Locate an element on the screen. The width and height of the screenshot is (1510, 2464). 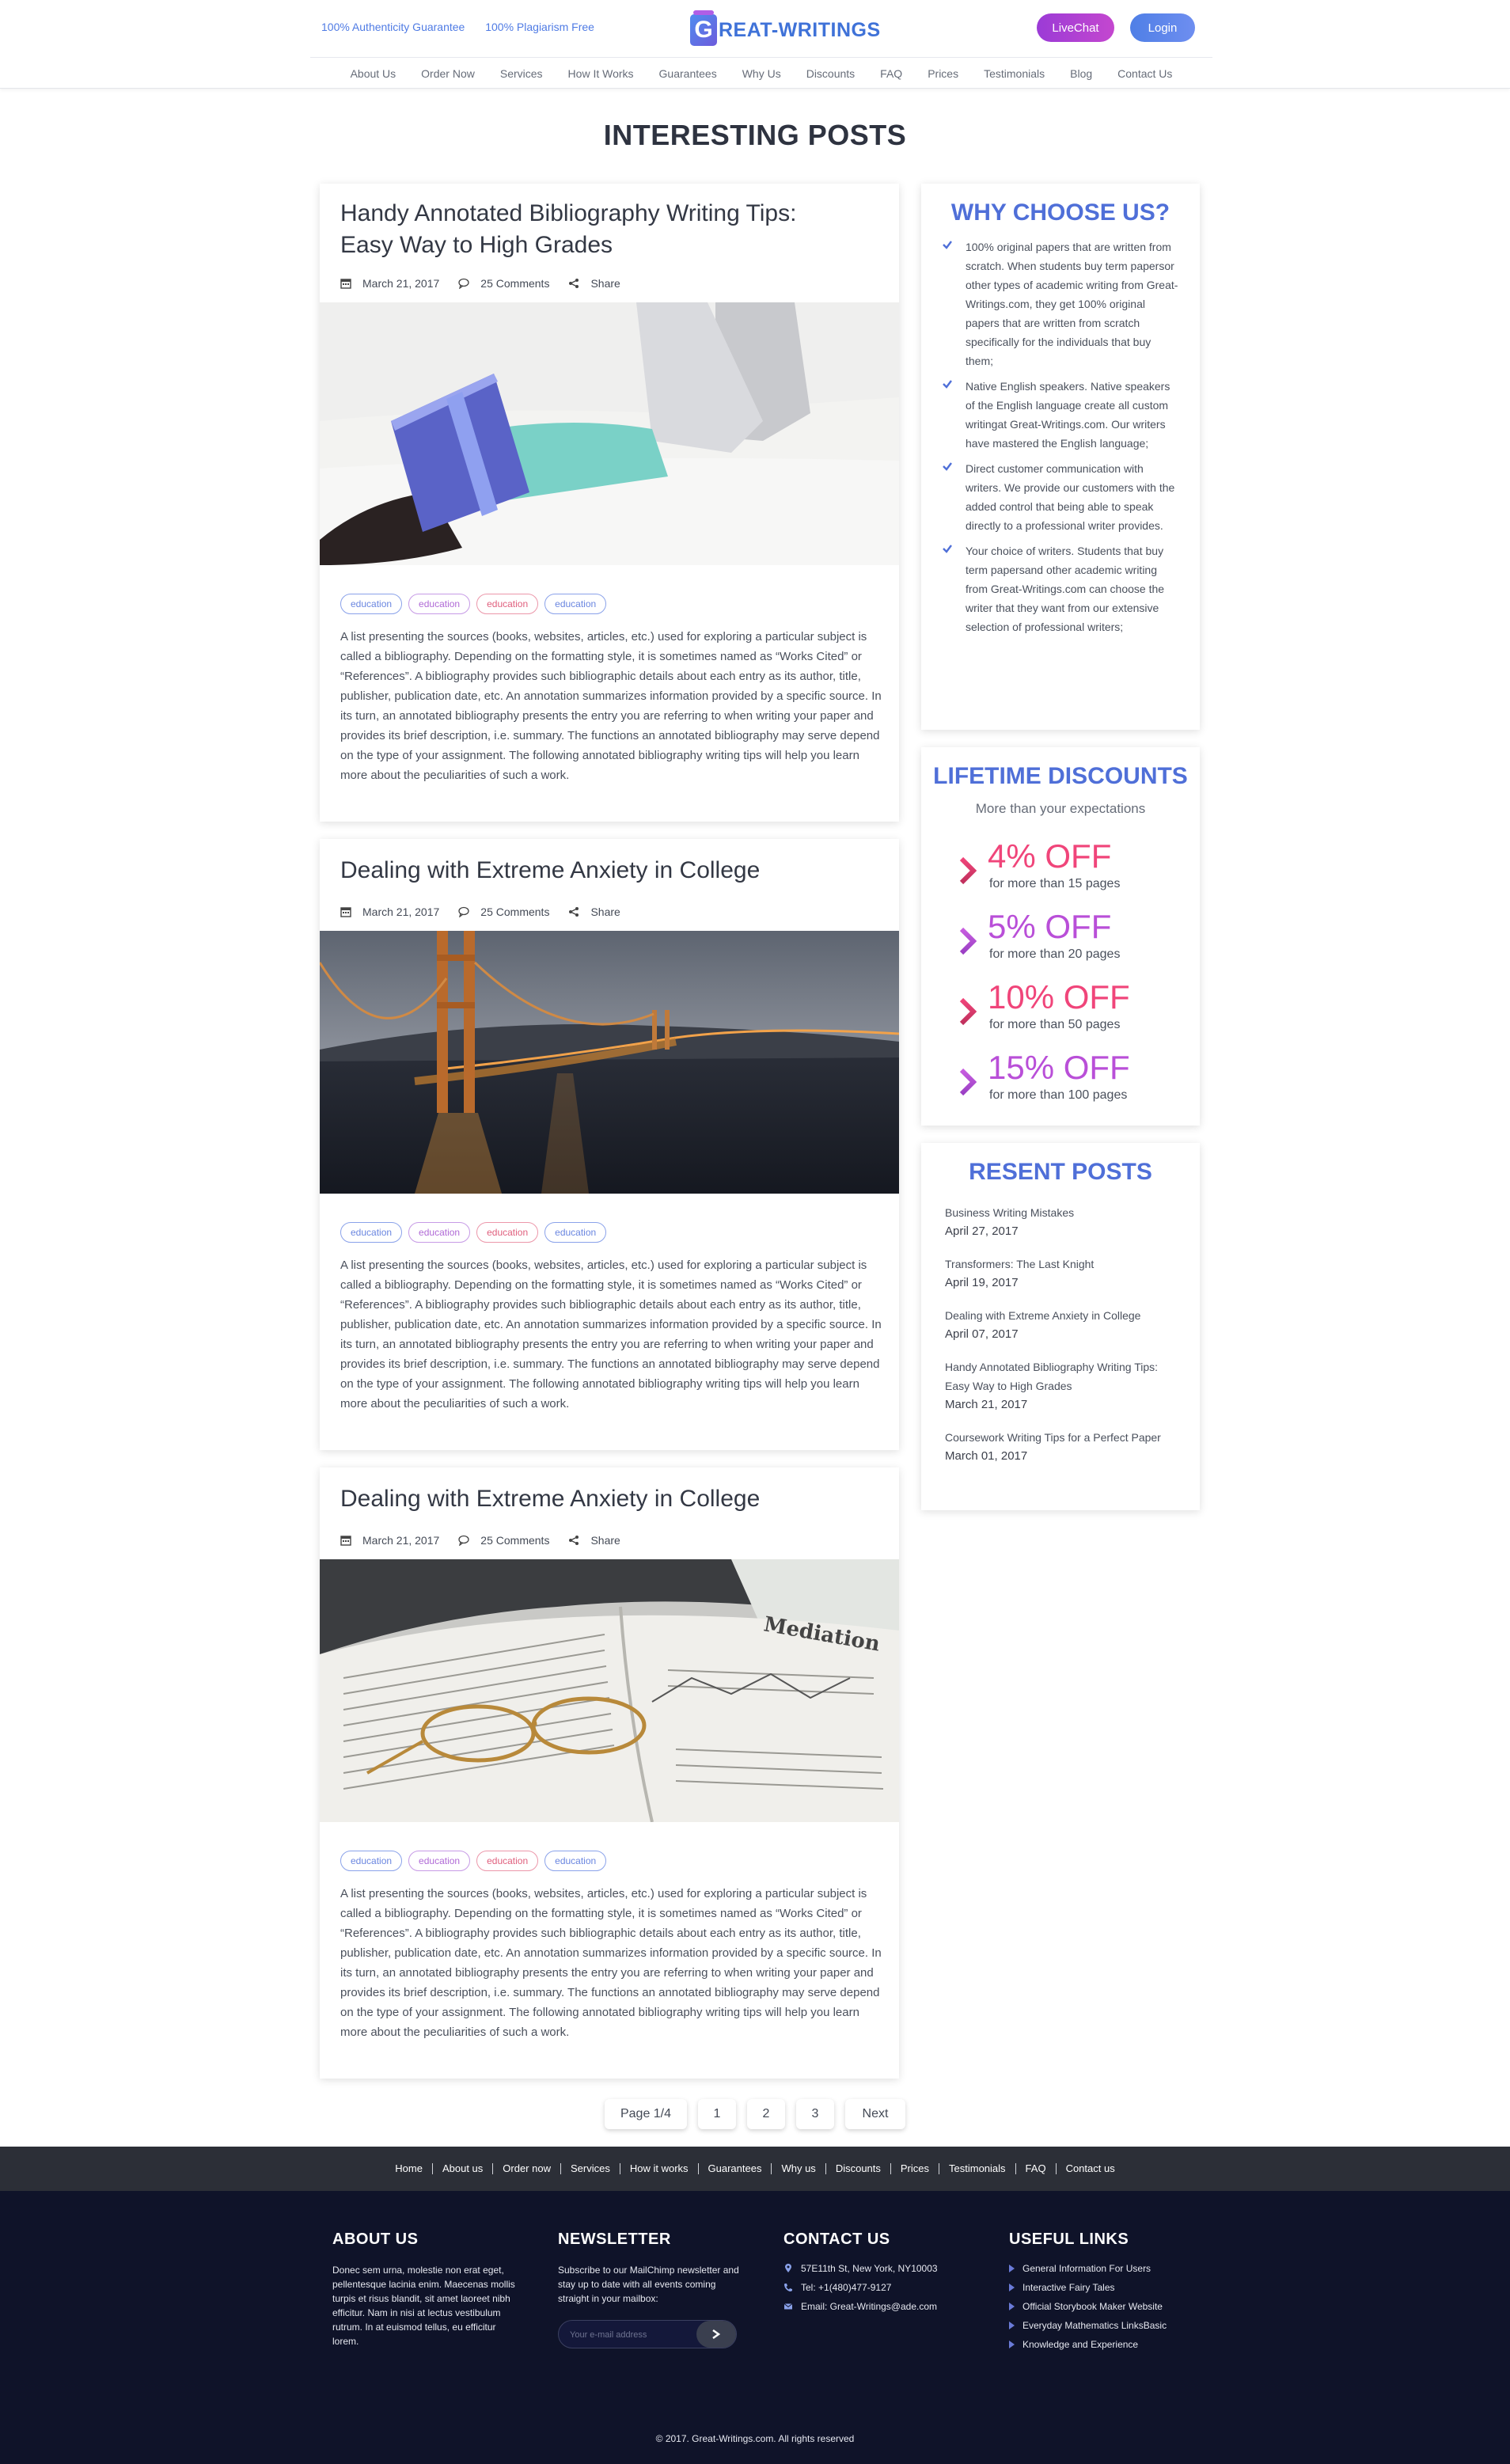
nav-faq: FAQ is located at coordinates (891, 73).